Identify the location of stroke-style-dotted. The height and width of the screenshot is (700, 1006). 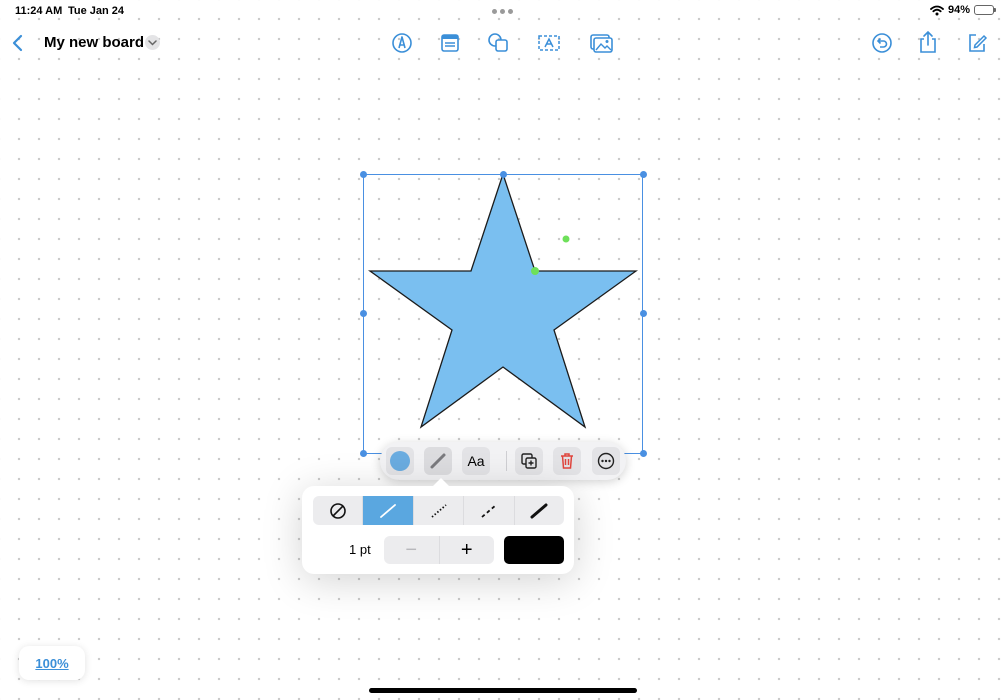
(439, 510).